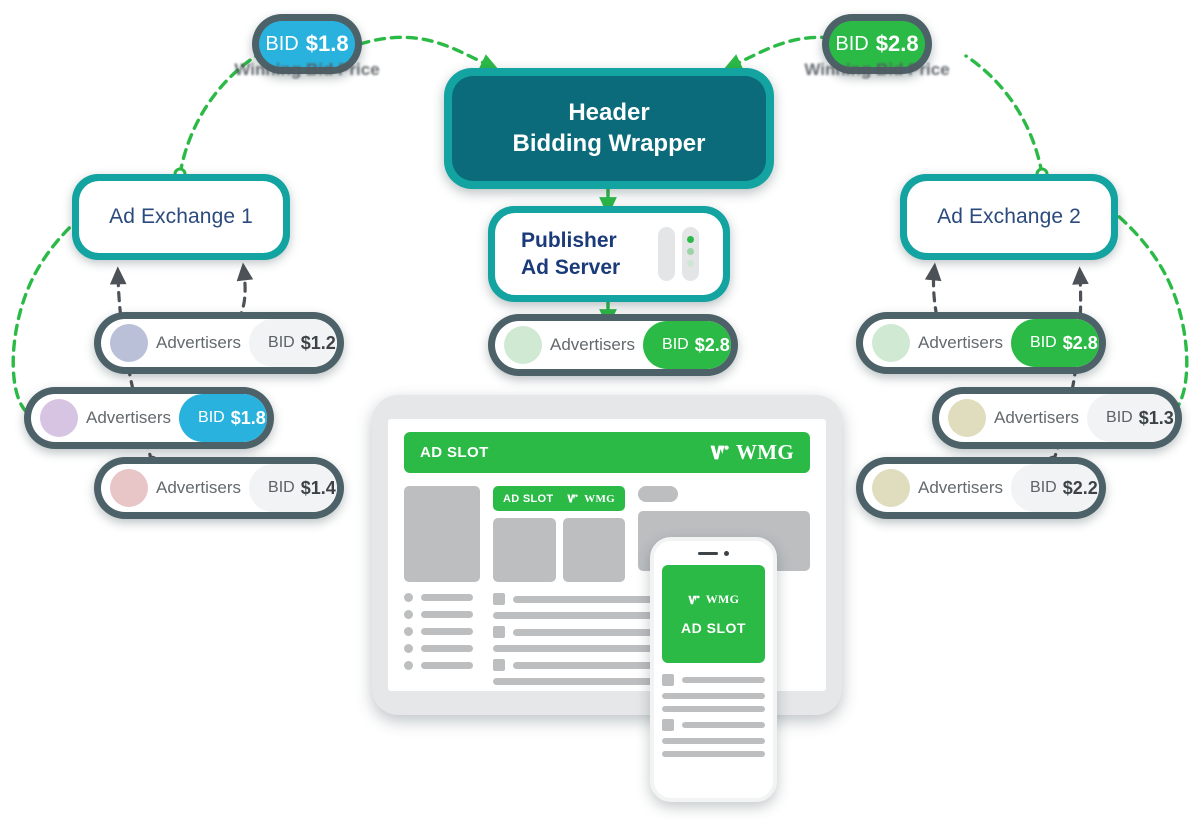  I want to click on ad-exchange-1: Ad Exchange 1, so click(181, 217).